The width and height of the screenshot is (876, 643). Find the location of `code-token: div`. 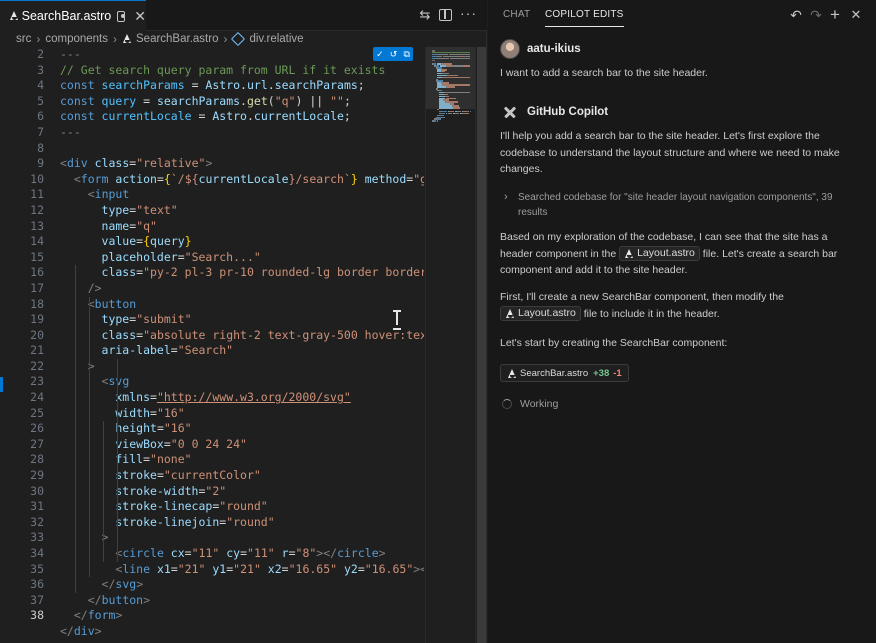

code-token: div is located at coordinates (77, 163).